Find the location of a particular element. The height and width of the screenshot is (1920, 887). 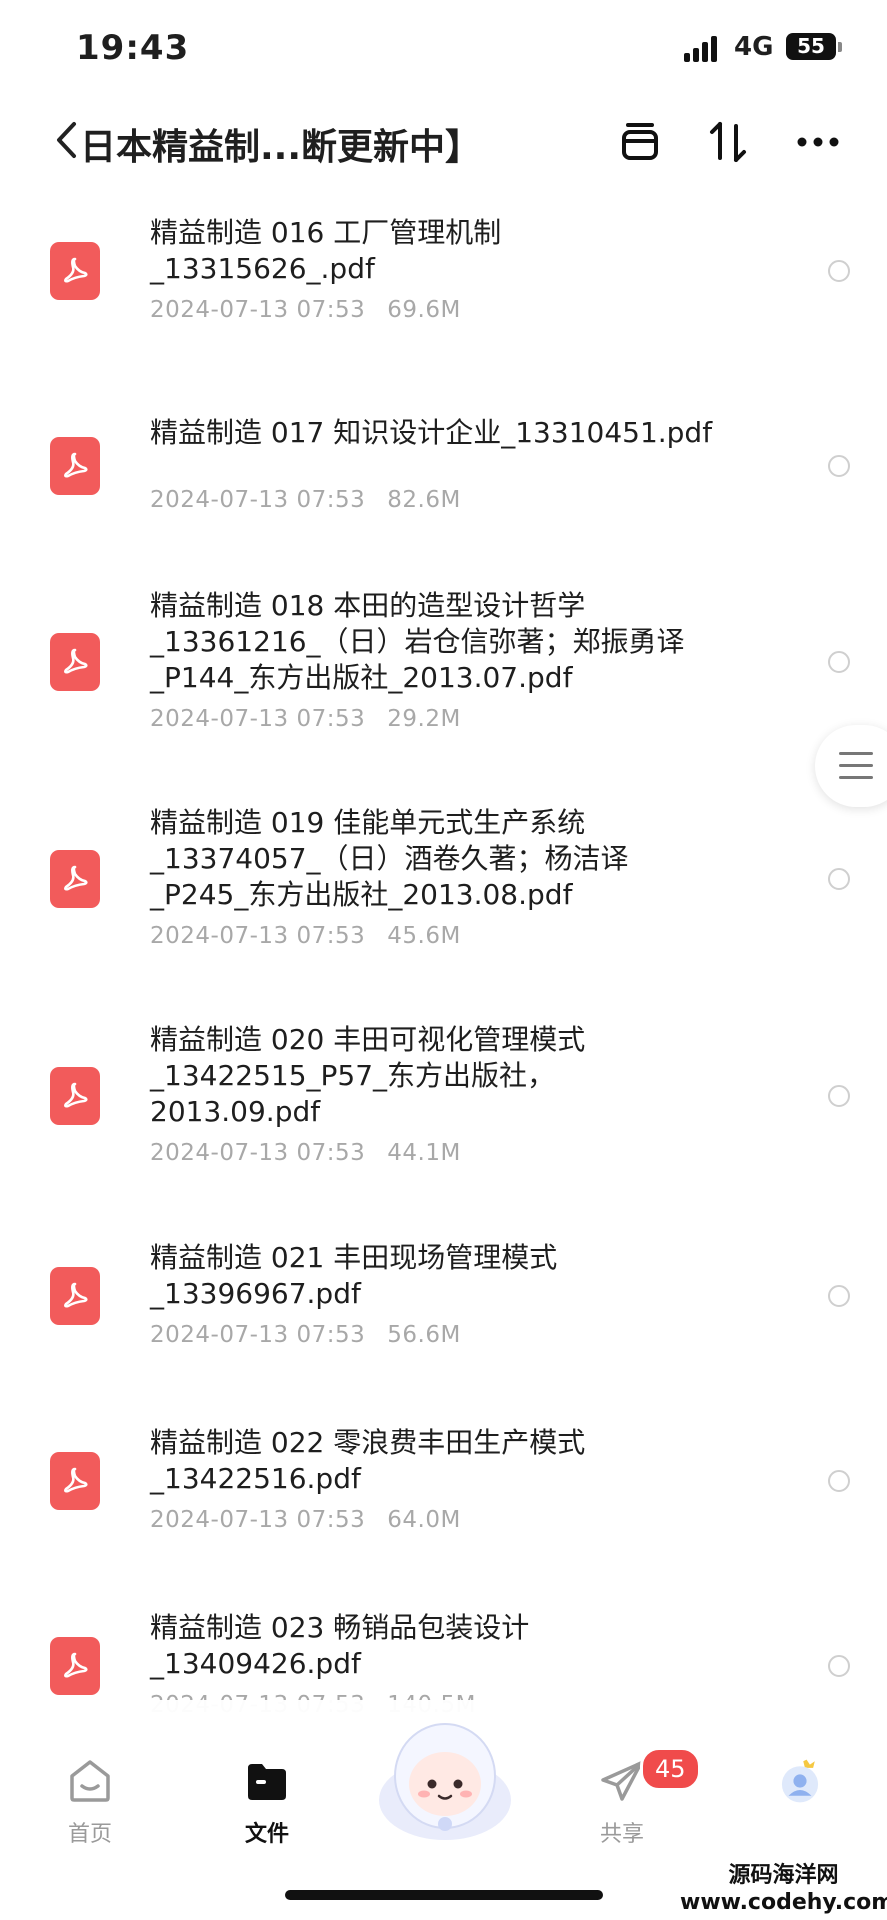

file-meta: 2024-07-13 07:53 56.6M is located at coordinates (305, 1335).